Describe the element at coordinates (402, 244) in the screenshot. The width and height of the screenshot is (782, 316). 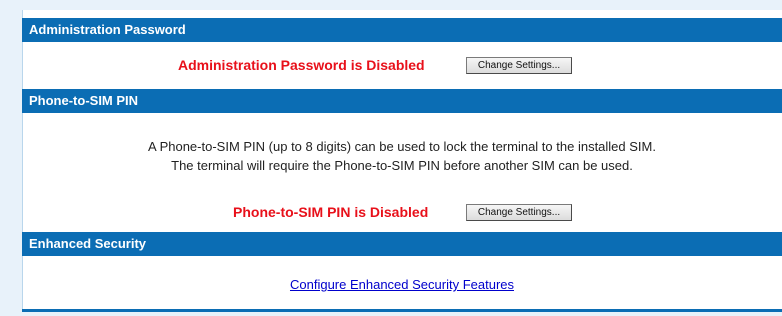
I see `enhanced-security-header: Enhanced Security` at that location.